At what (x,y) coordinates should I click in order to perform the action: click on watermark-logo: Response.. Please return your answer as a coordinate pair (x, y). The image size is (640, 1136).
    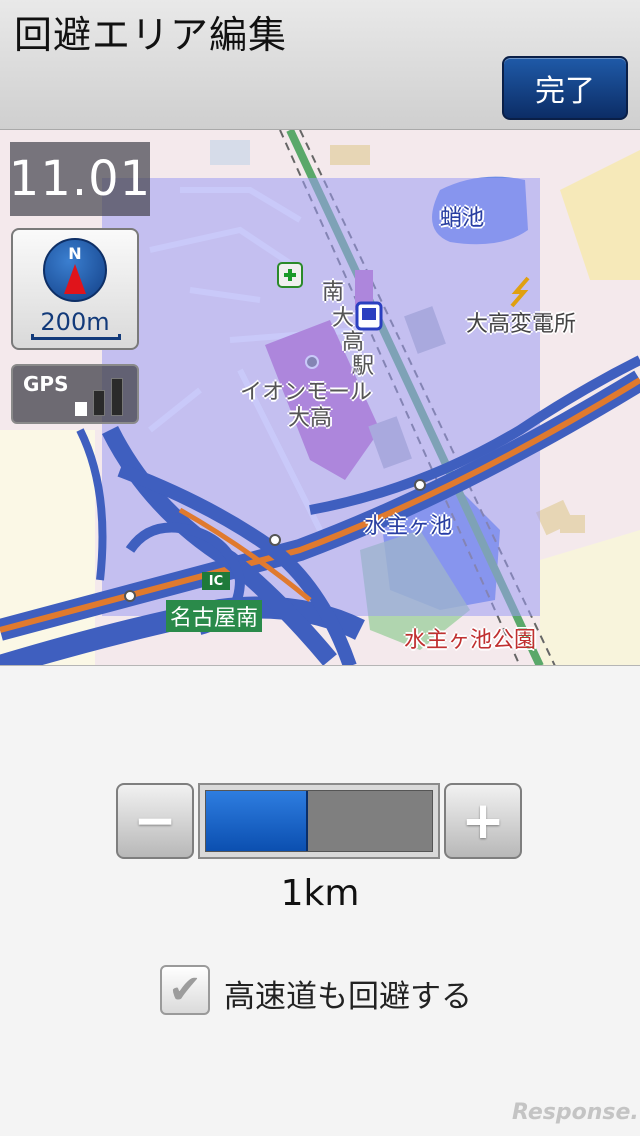
    Looking at the image, I should click on (575, 1112).